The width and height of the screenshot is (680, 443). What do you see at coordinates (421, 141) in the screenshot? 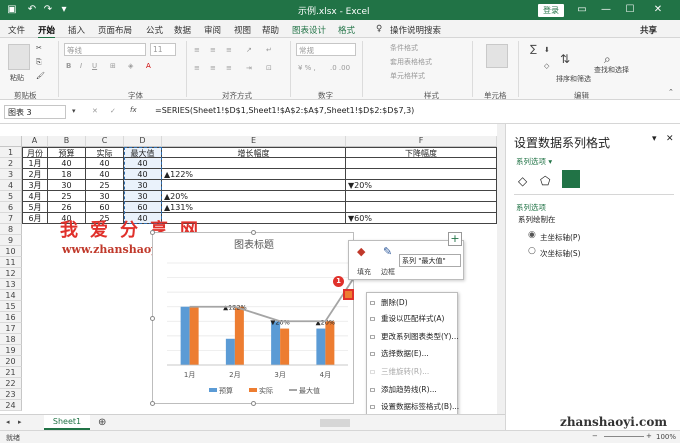
I see `column-header-f: F` at bounding box center [421, 141].